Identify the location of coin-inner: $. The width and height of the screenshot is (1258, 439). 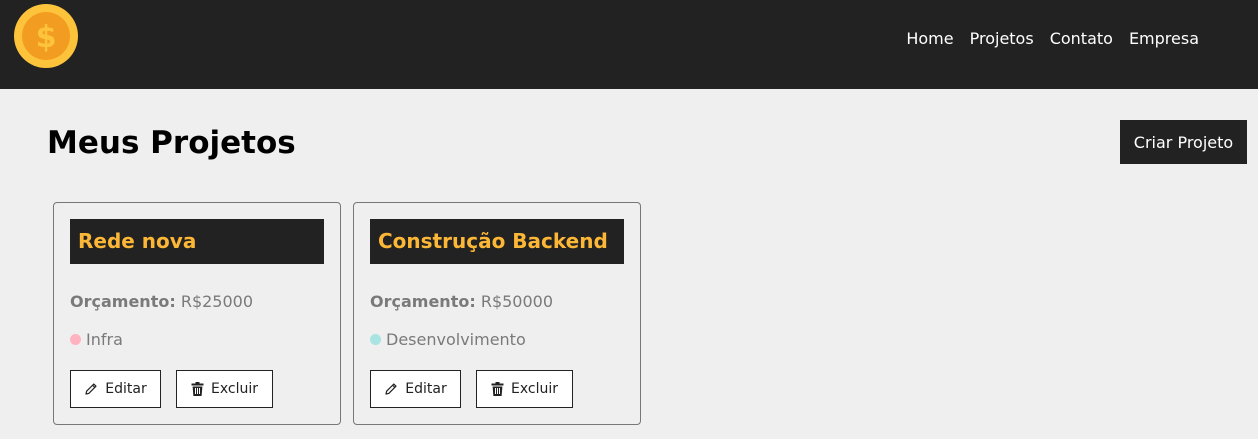
(46, 36).